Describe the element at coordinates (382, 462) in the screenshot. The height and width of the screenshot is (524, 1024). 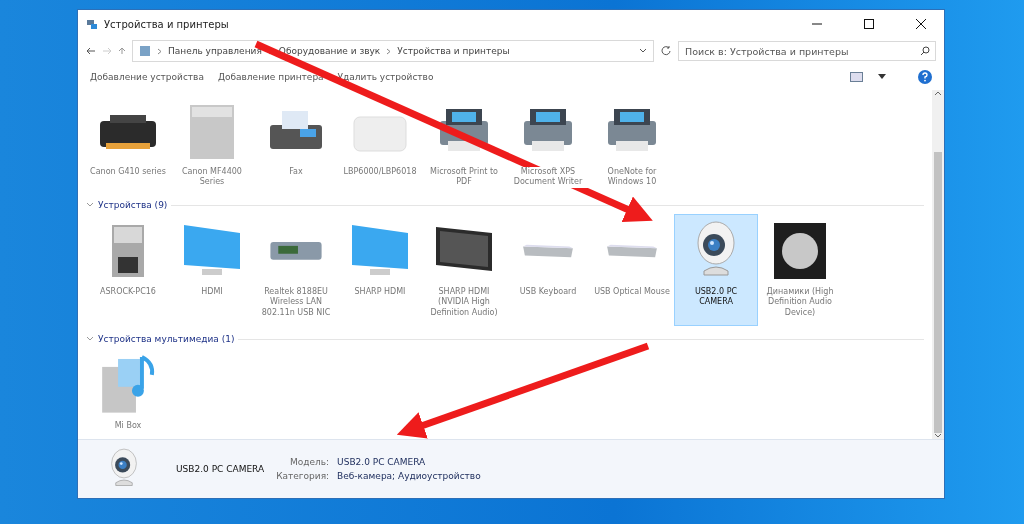
I see `detail-value: USB2.0 PC CAMERA` at that location.